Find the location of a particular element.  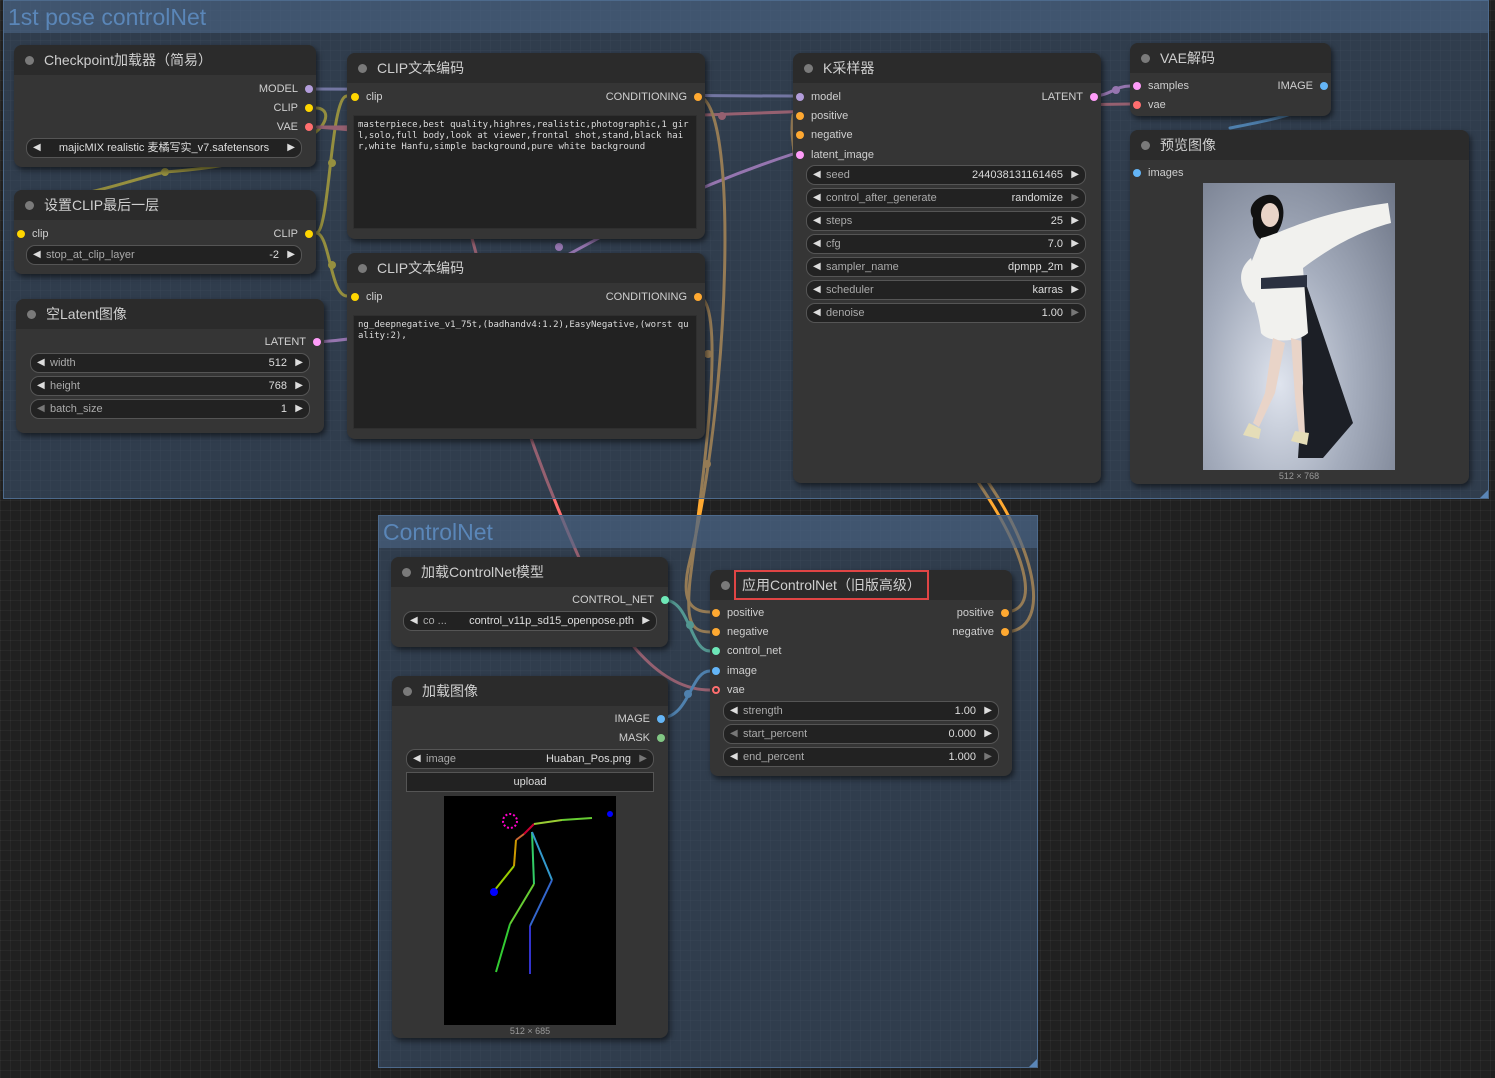

output-control-net: CONTROL_NET is located at coordinates (620, 600).